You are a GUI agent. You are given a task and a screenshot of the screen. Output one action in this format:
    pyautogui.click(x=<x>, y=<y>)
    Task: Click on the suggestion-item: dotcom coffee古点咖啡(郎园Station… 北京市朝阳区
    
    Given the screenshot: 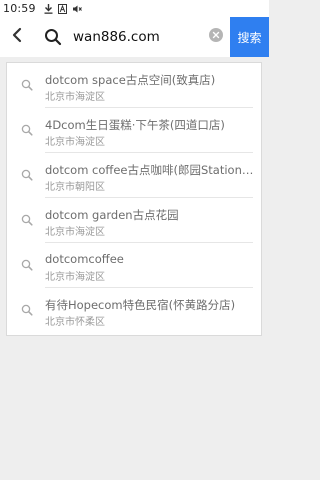 What is the action you would take?
    pyautogui.click(x=134, y=175)
    